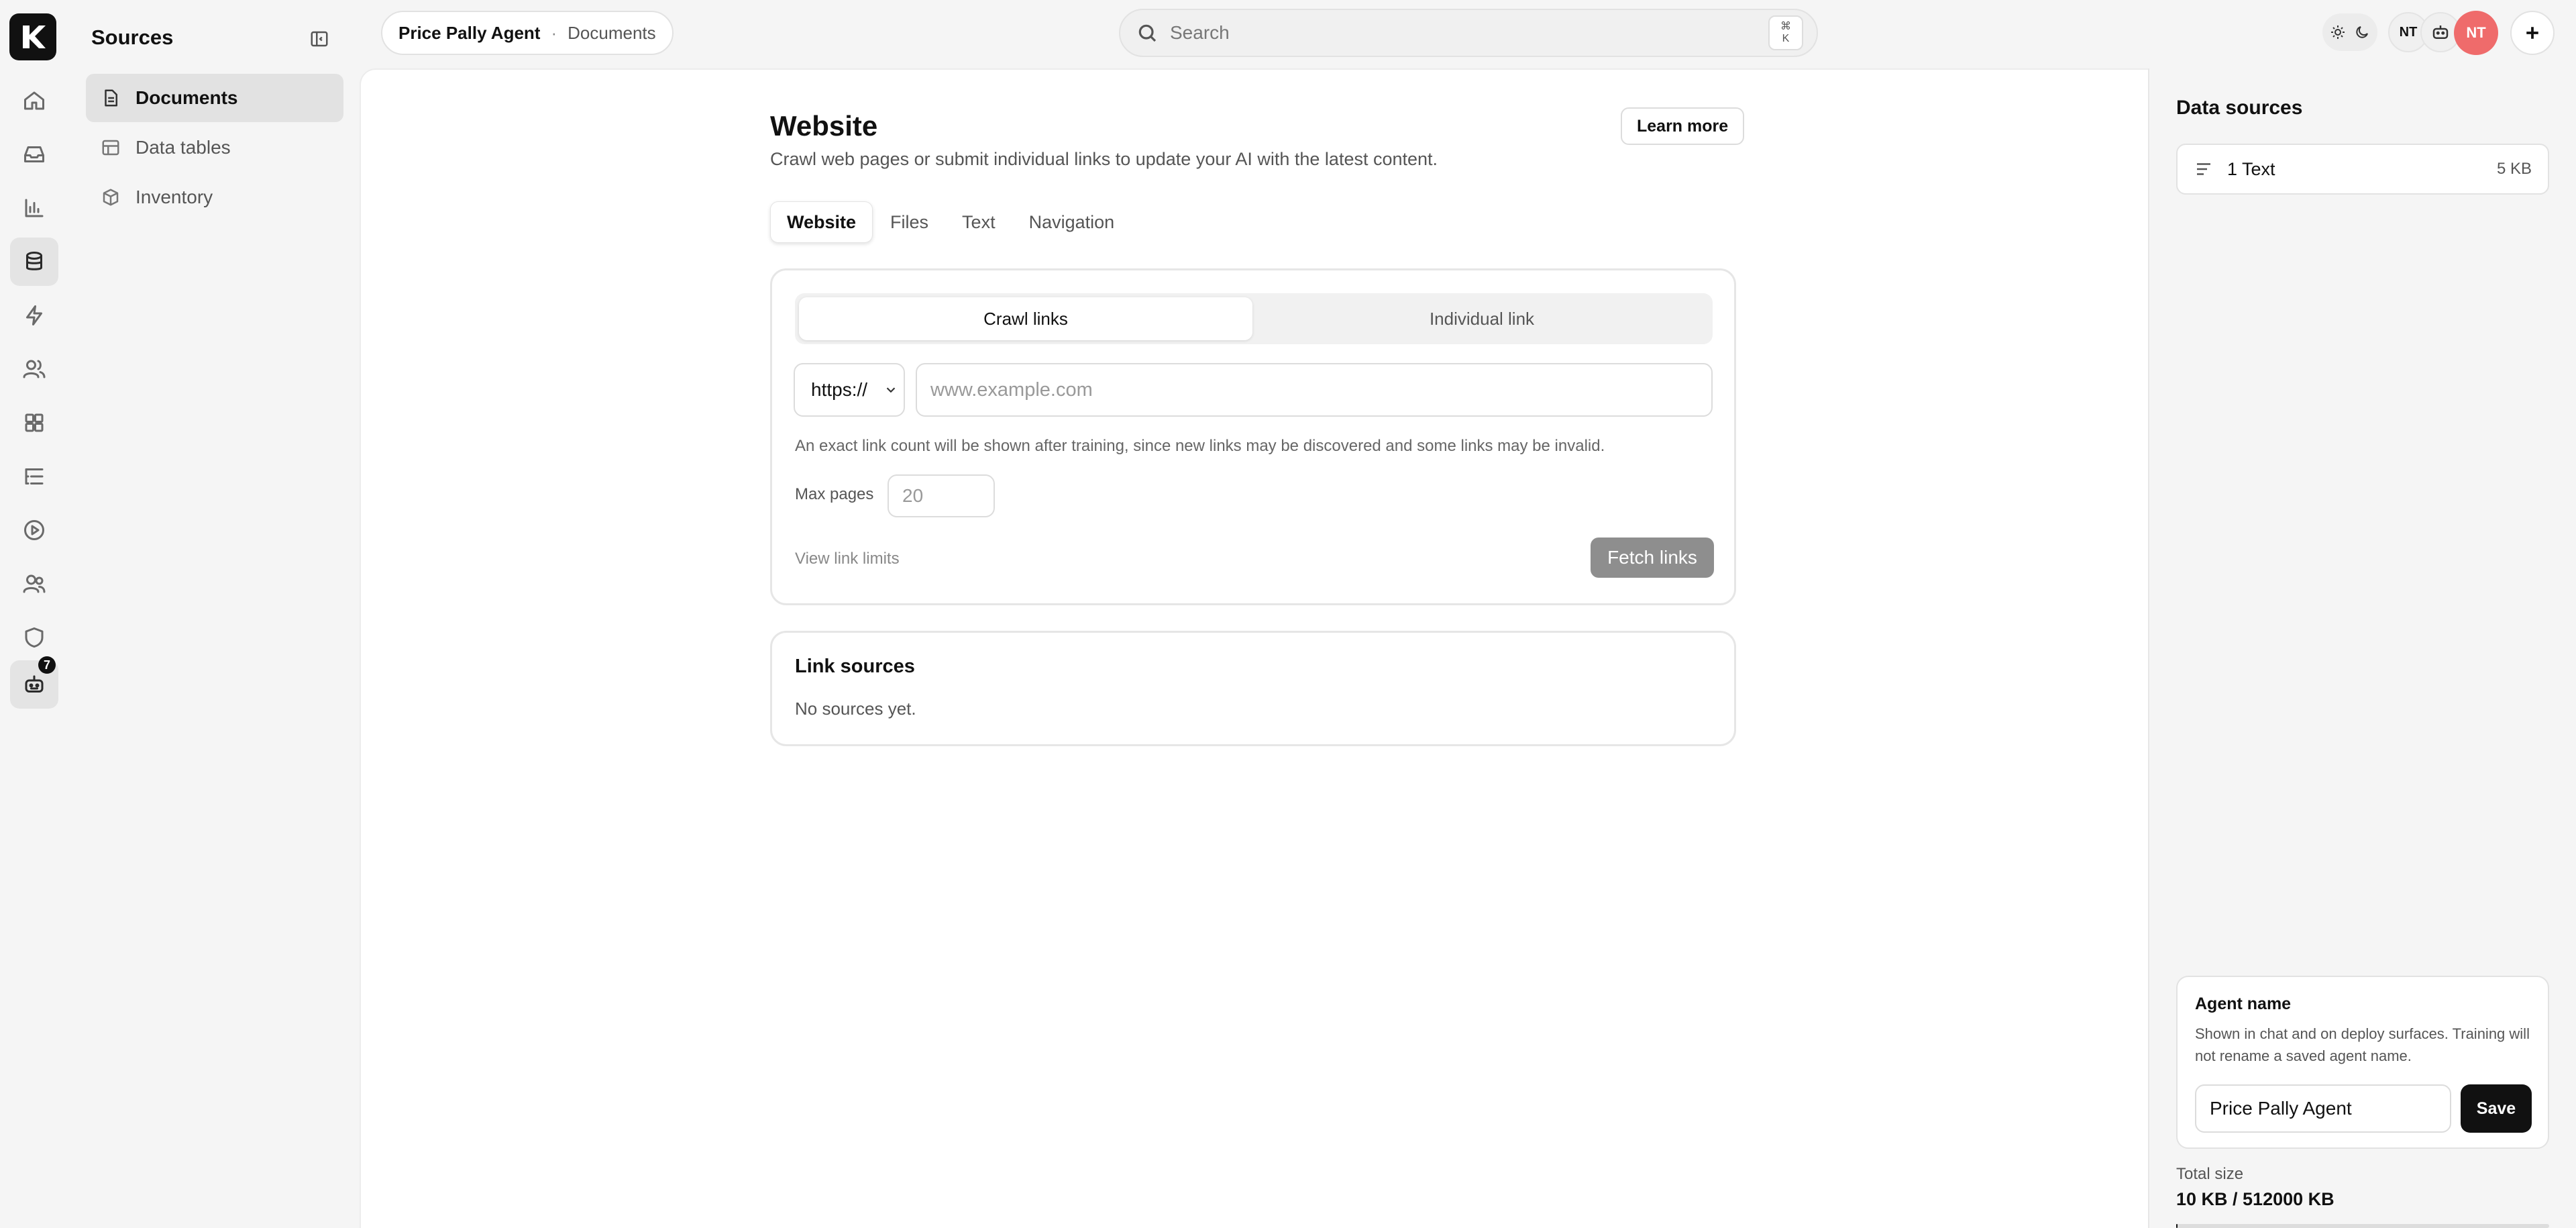 This screenshot has height=1228, width=2576. I want to click on plus-icon, so click(2532, 33).